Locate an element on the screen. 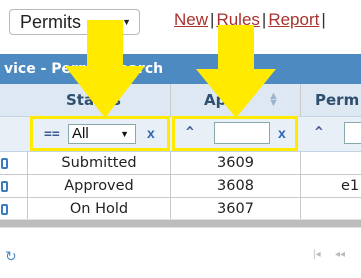  perm-cell: e1 is located at coordinates (350, 186).